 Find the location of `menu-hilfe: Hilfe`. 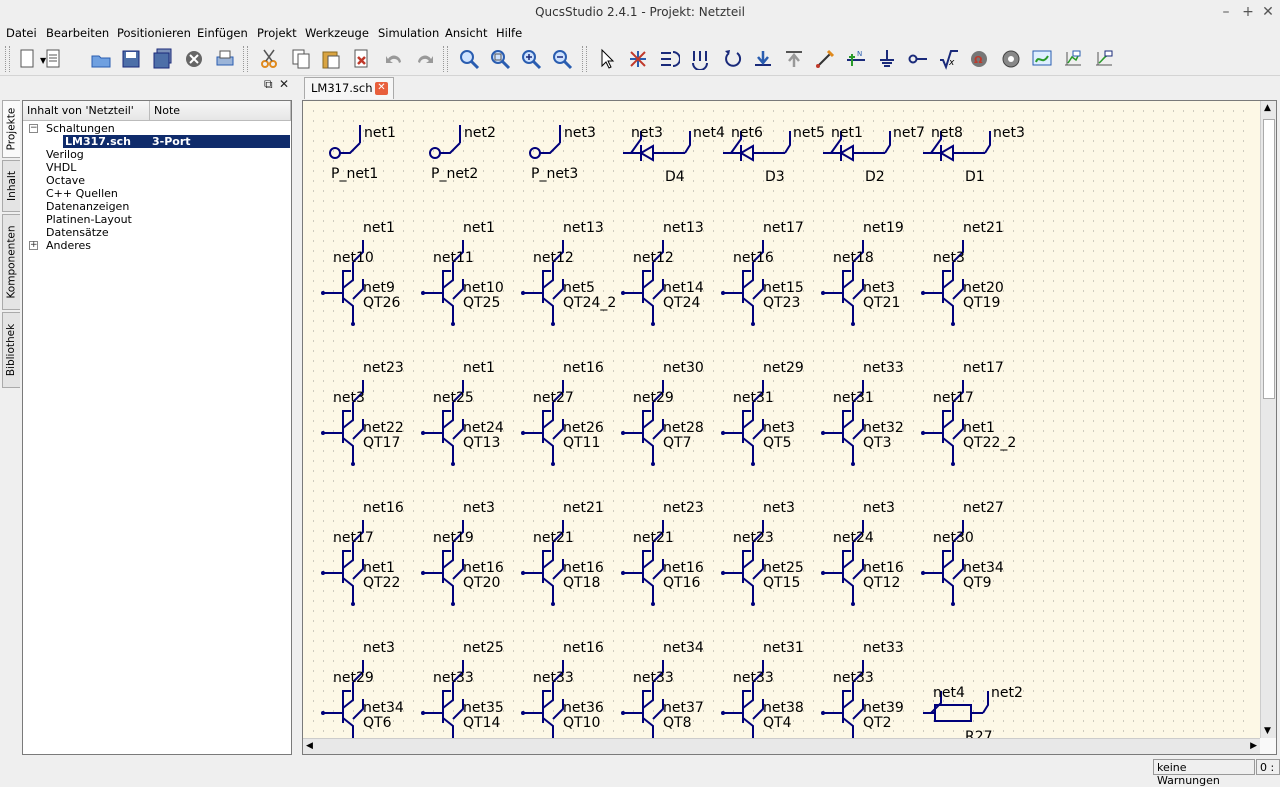

menu-hilfe: Hilfe is located at coordinates (509, 33).